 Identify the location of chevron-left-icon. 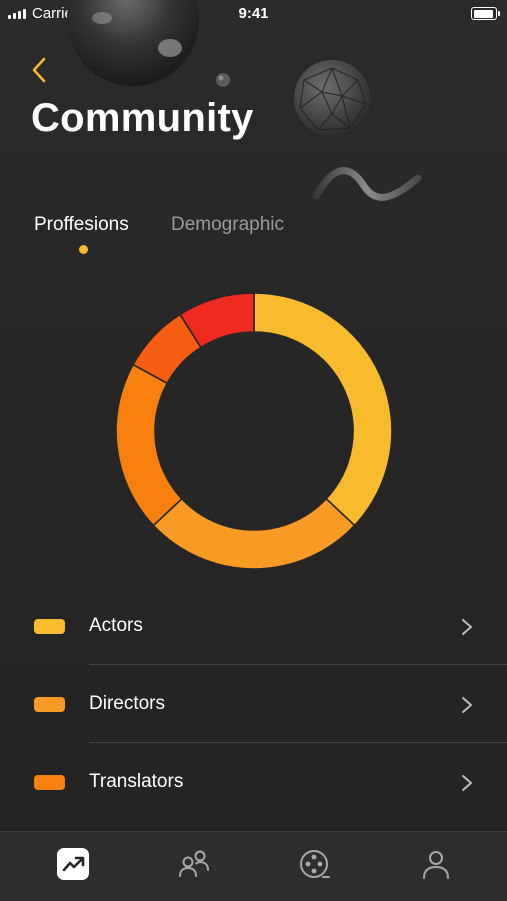
(39, 70).